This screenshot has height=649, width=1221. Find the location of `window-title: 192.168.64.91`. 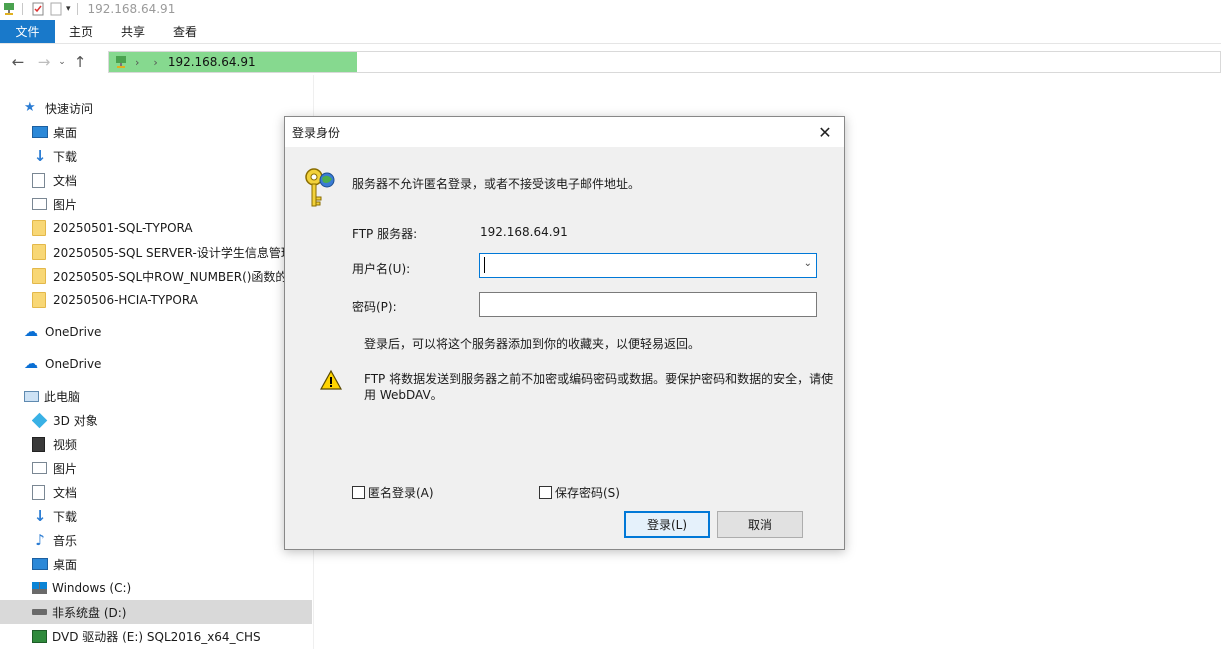

window-title: 192.168.64.91 is located at coordinates (131, 9).